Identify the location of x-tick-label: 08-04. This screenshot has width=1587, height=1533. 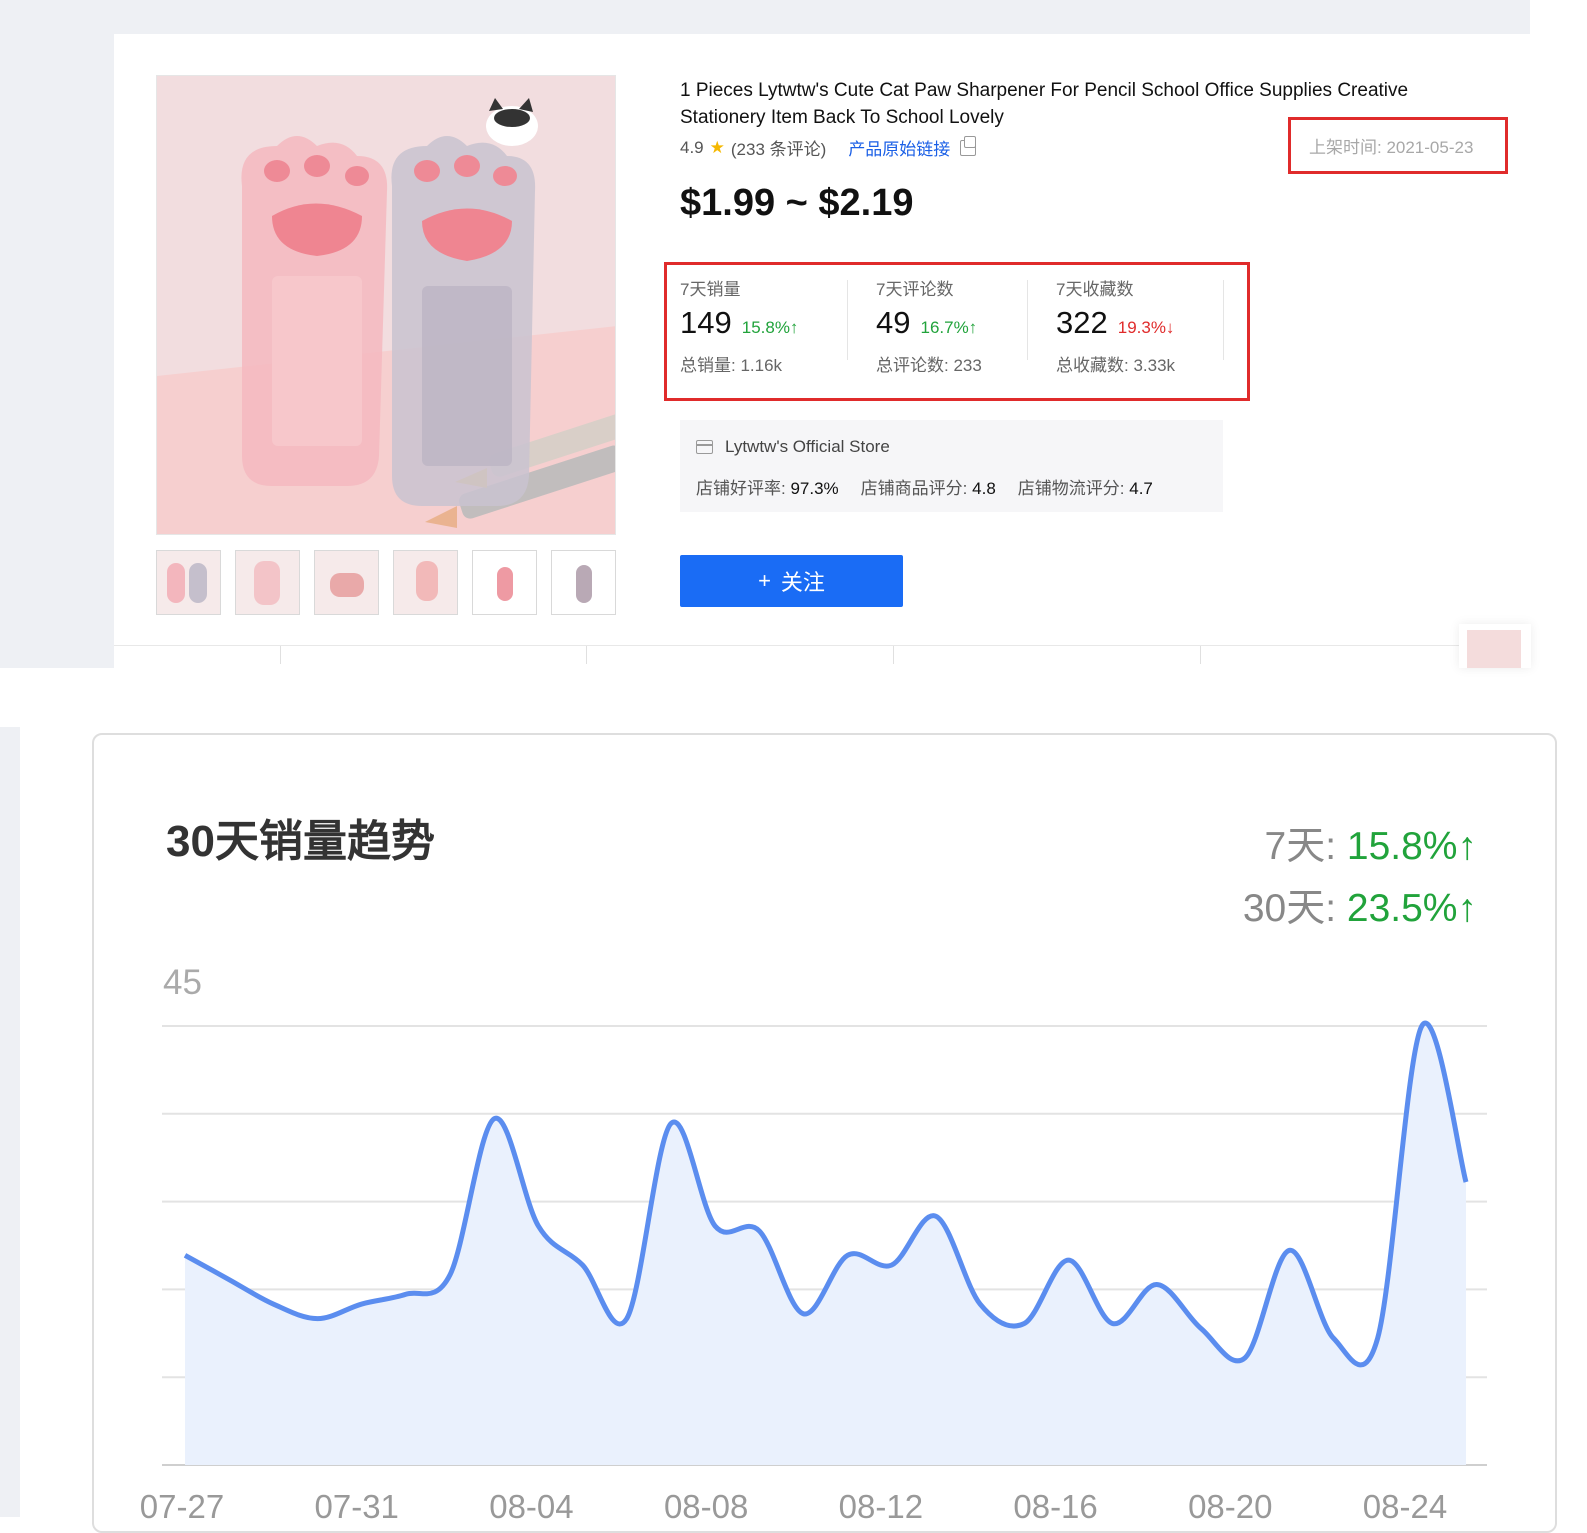
(531, 1506).